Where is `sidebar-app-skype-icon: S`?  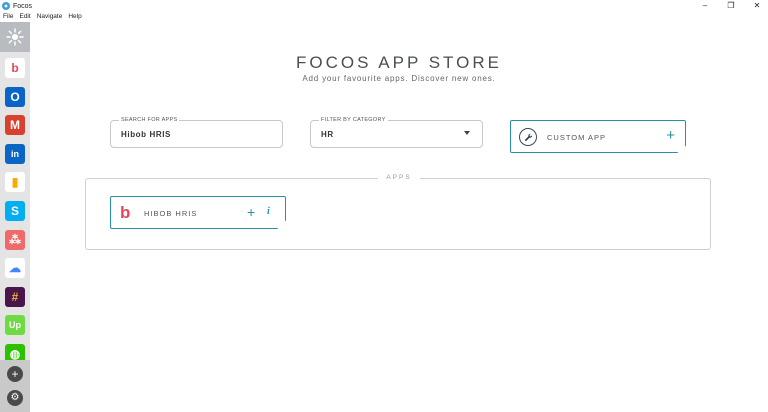
sidebar-app-skype-icon: S is located at coordinates (15, 211).